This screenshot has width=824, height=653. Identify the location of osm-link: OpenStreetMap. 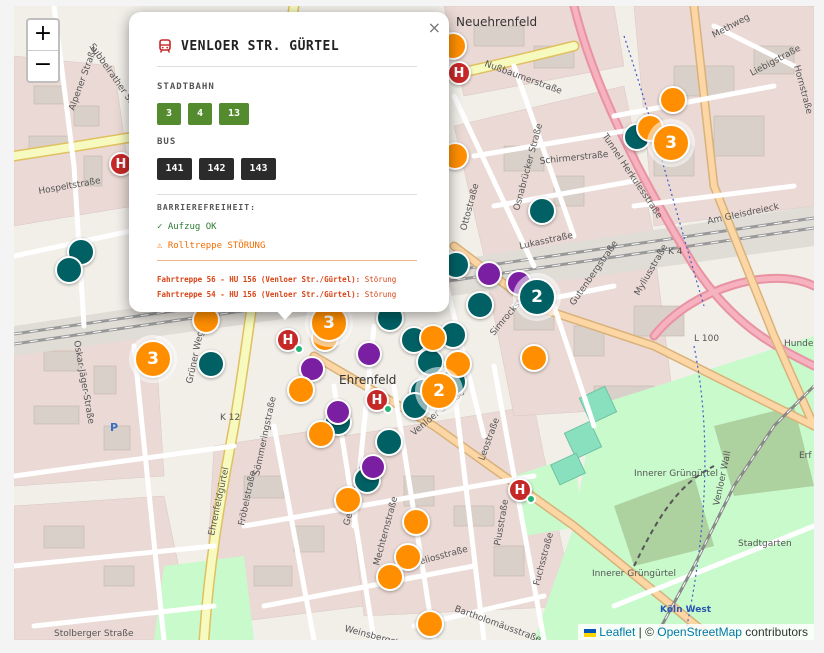
(699, 632).